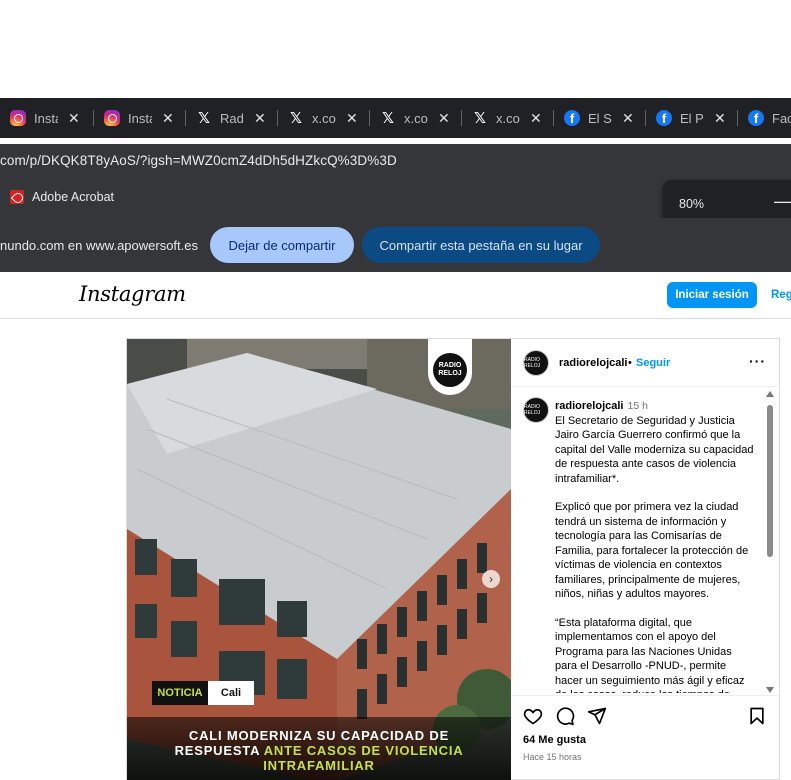  I want to click on likes-count: 64 Me gusta, so click(554, 740).